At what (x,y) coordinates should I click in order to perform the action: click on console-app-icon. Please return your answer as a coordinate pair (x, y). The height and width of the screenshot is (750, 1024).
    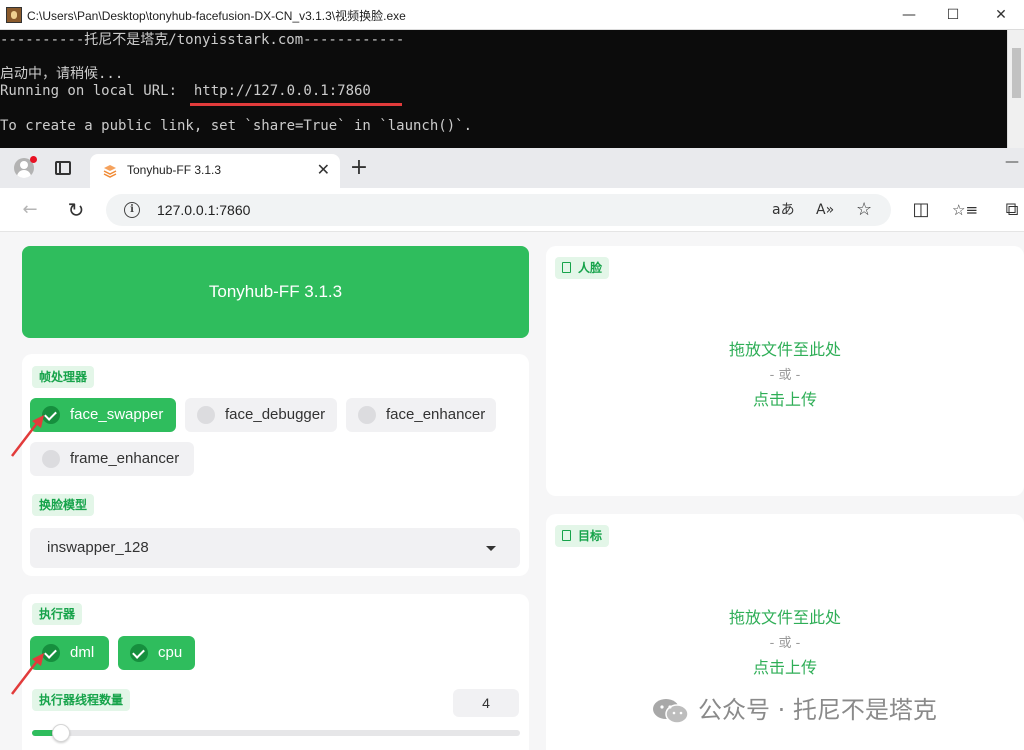
    Looking at the image, I should click on (14, 15).